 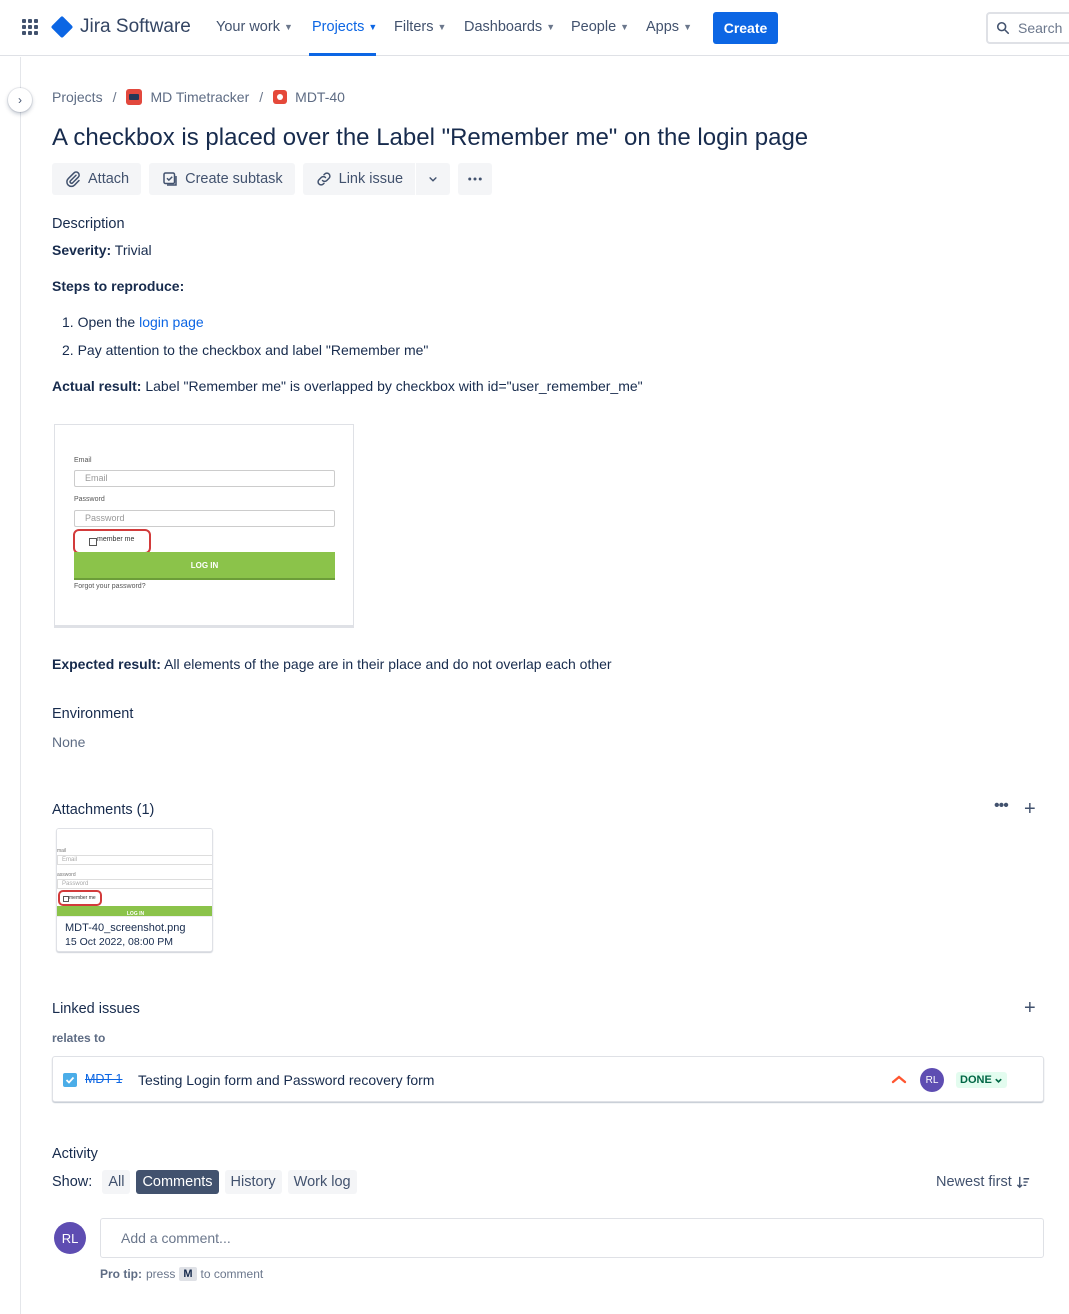 What do you see at coordinates (133, 322) in the screenshot?
I see `step-1: 1. Open the login page` at bounding box center [133, 322].